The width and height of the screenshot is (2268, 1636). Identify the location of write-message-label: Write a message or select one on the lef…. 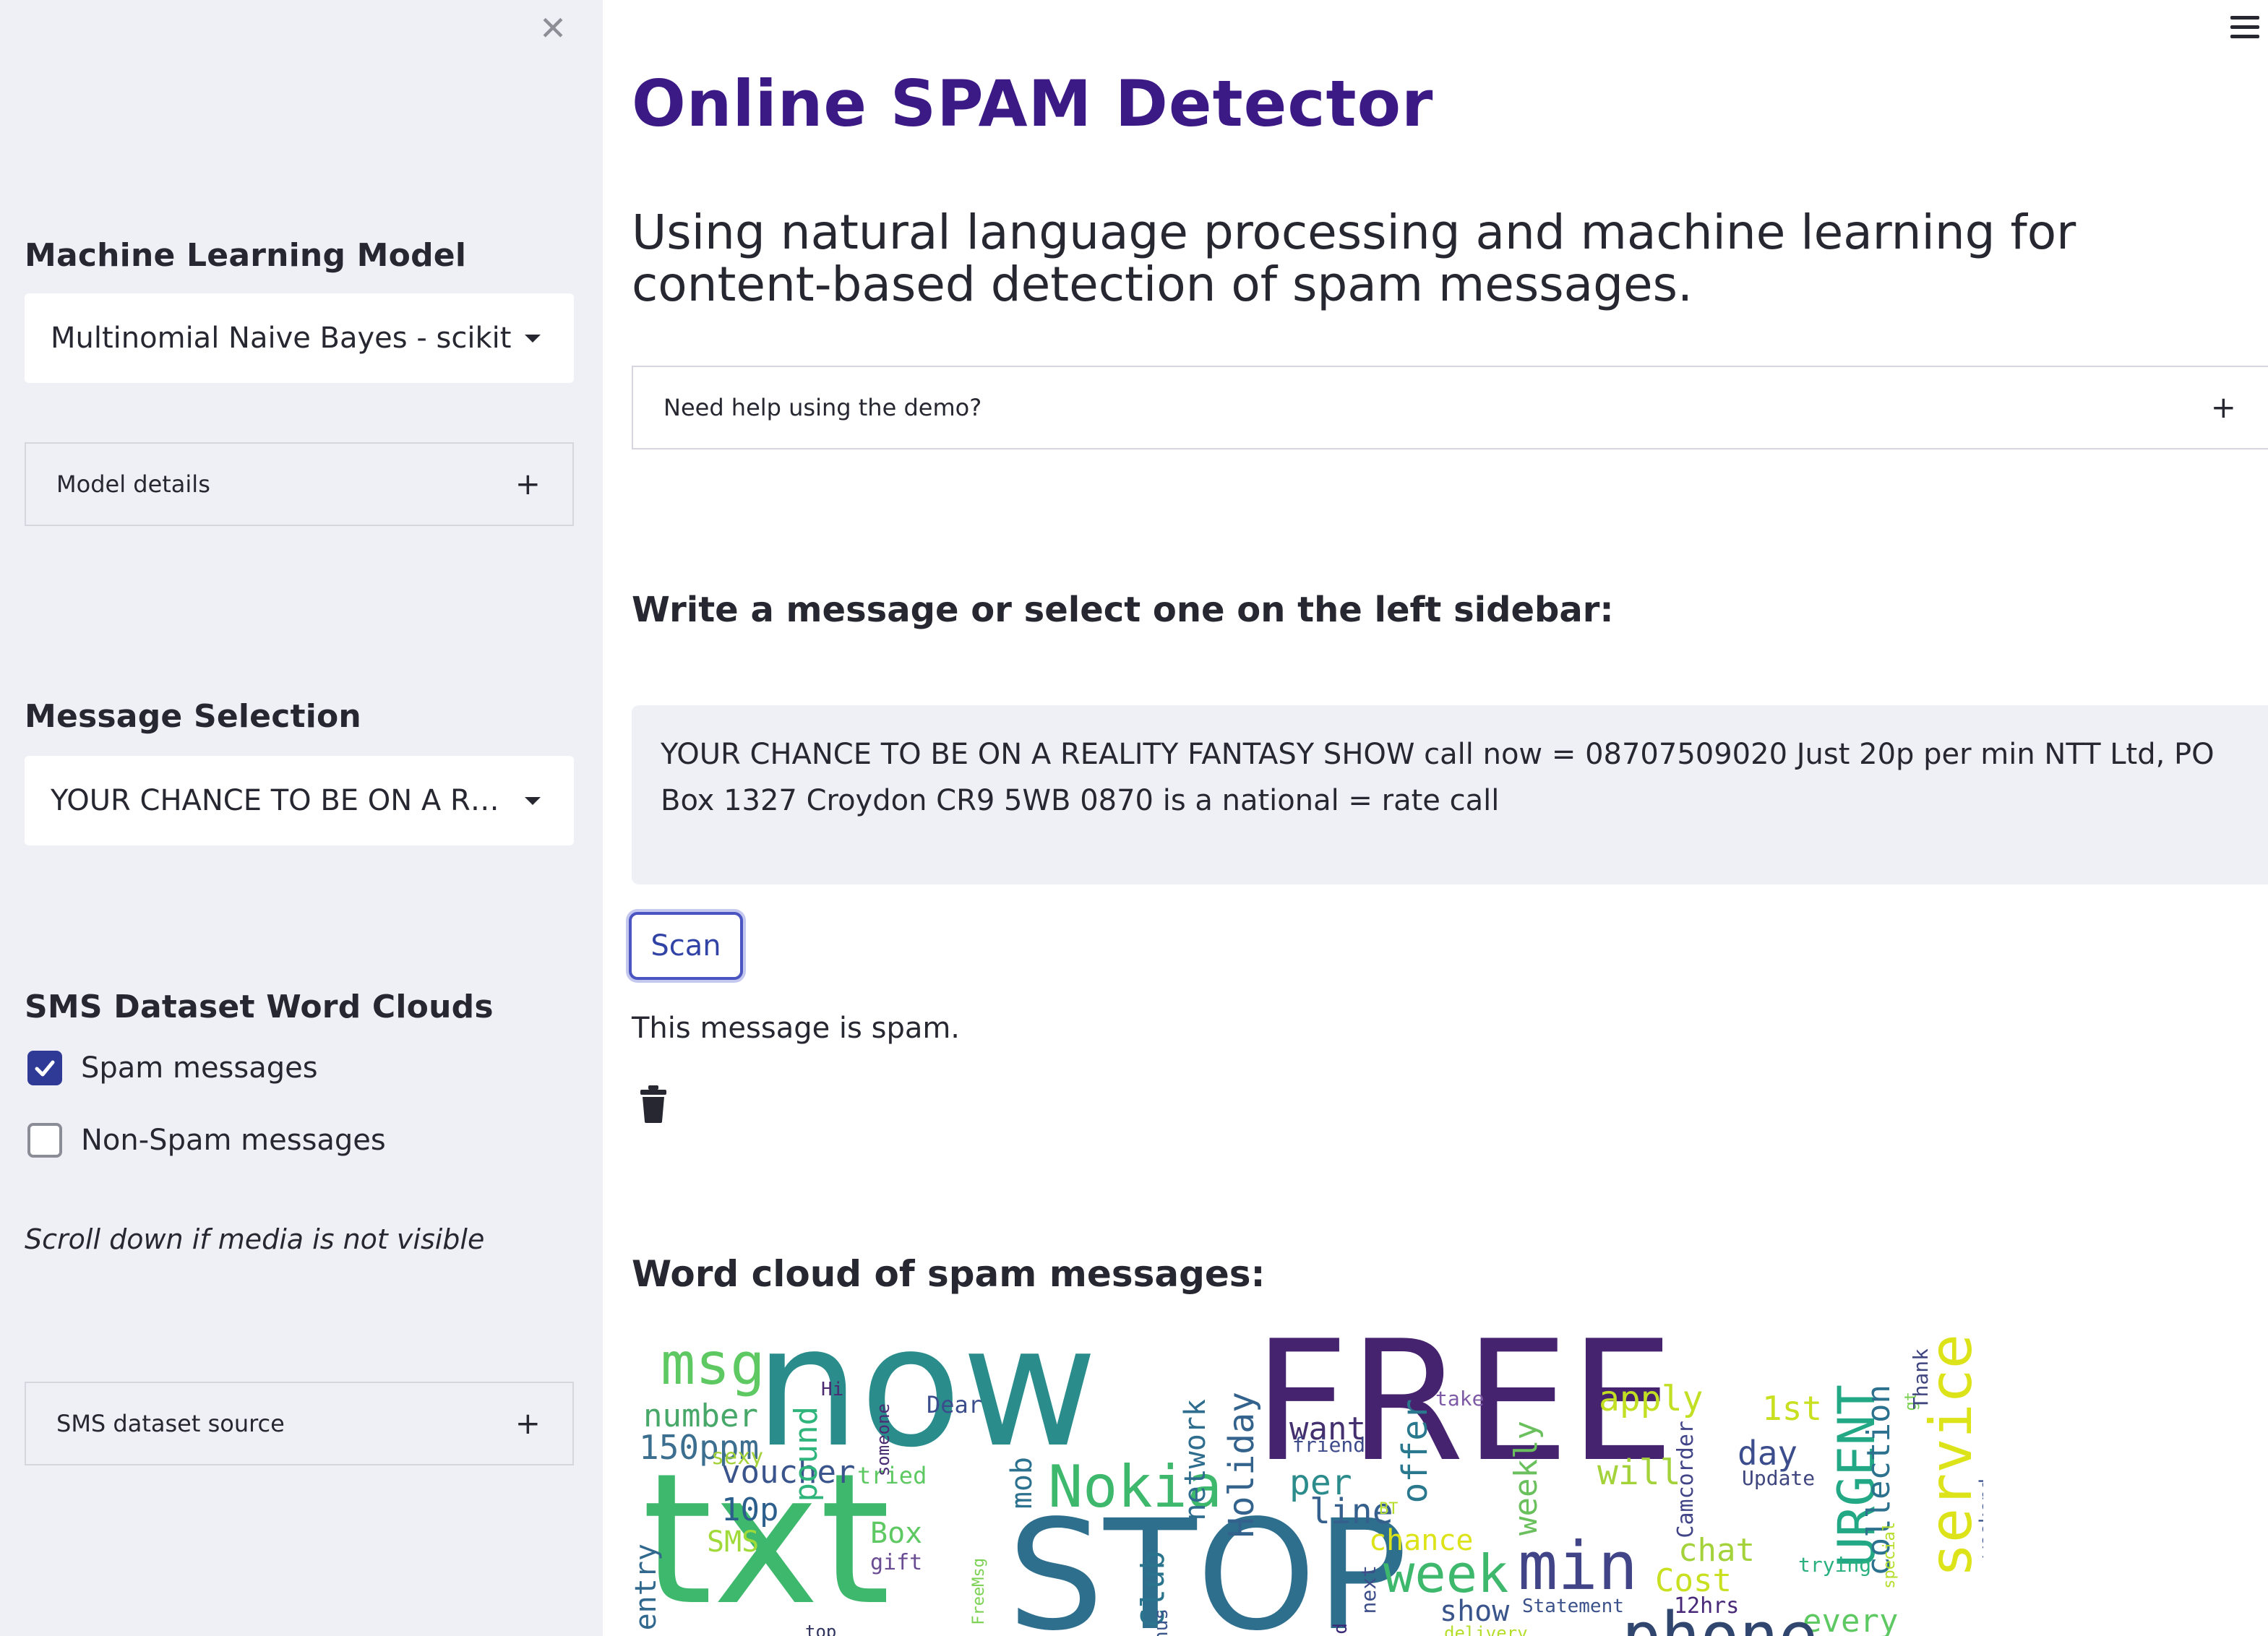
(1123, 610).